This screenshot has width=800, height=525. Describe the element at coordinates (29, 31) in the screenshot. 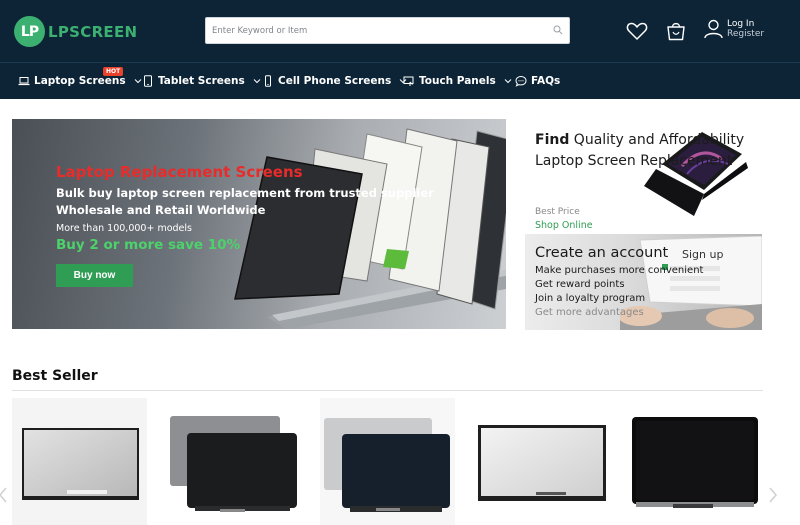

I see `logo-mark: LP` at that location.